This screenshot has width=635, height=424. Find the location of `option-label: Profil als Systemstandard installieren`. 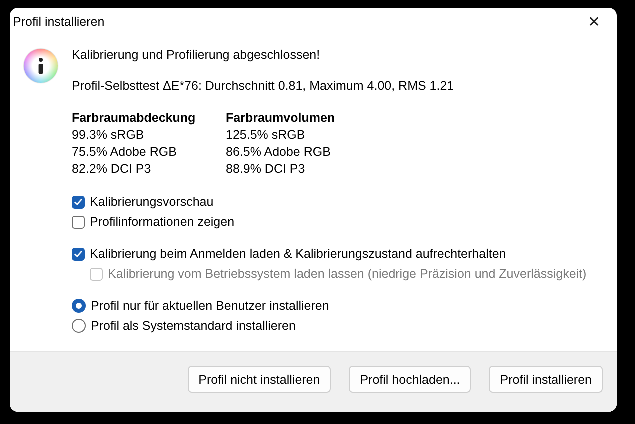

option-label: Profil als Systemstandard installieren is located at coordinates (193, 326).